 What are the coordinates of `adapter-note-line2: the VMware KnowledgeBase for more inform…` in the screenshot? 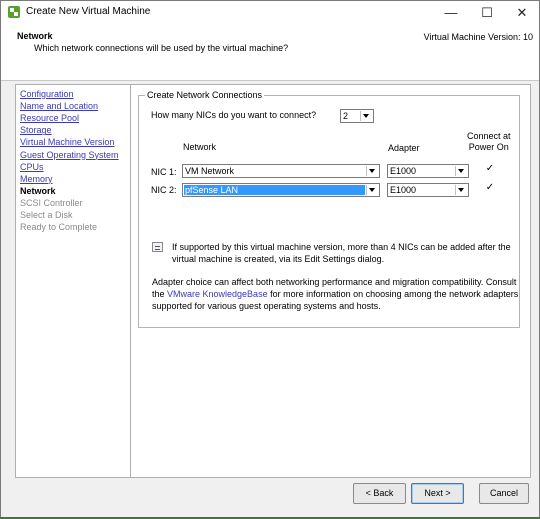 It's located at (335, 294).